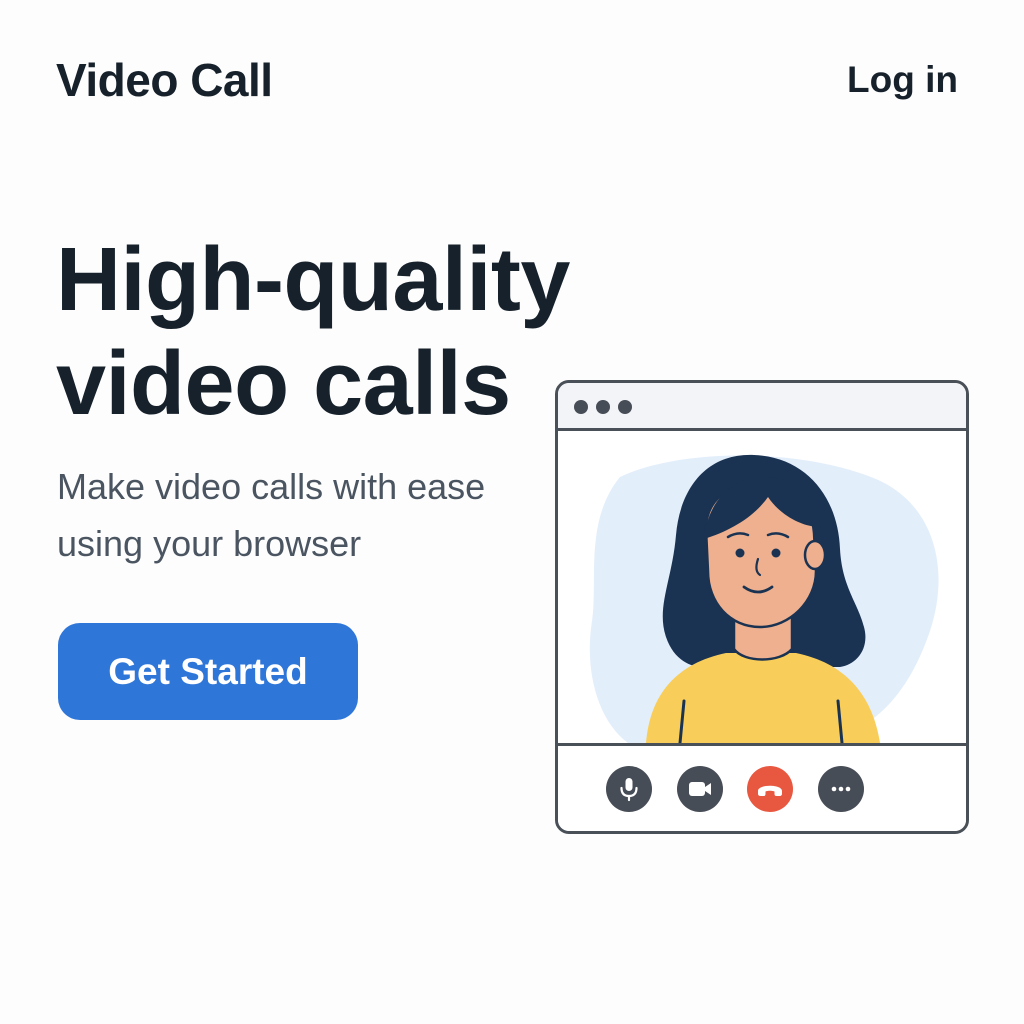  I want to click on get-started-button: Get Started, so click(208, 671).